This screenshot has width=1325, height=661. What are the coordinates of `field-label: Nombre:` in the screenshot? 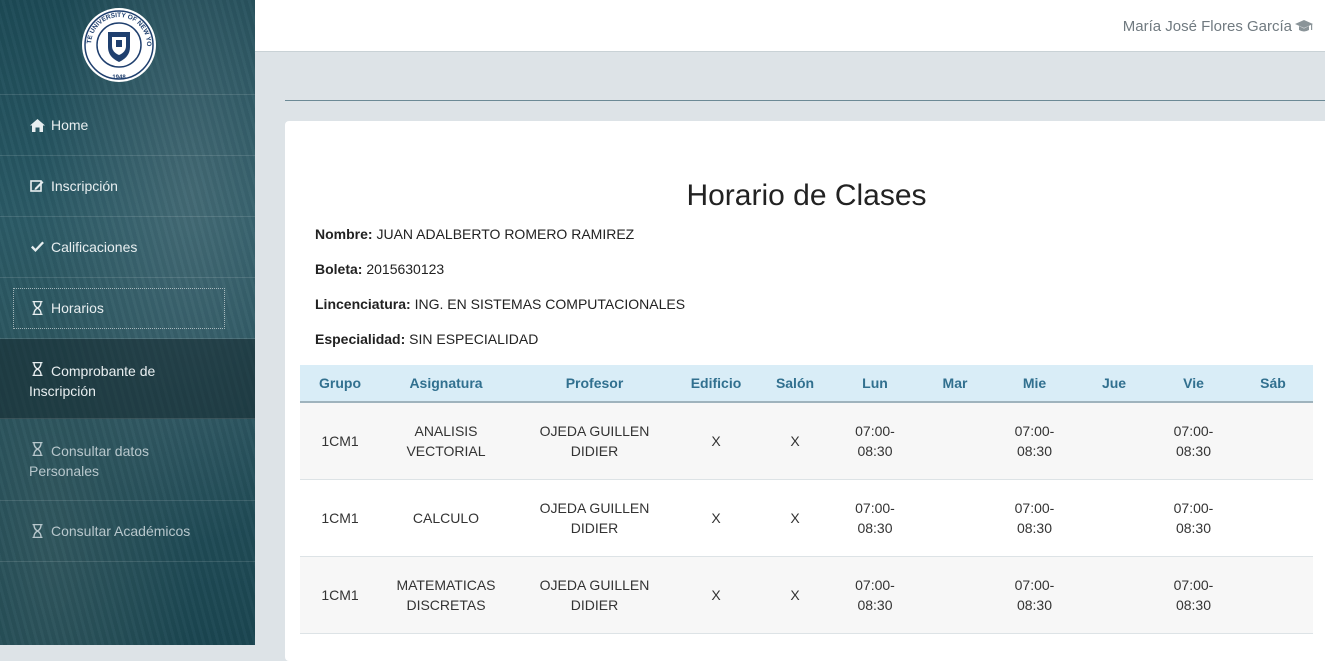 It's located at (344, 234).